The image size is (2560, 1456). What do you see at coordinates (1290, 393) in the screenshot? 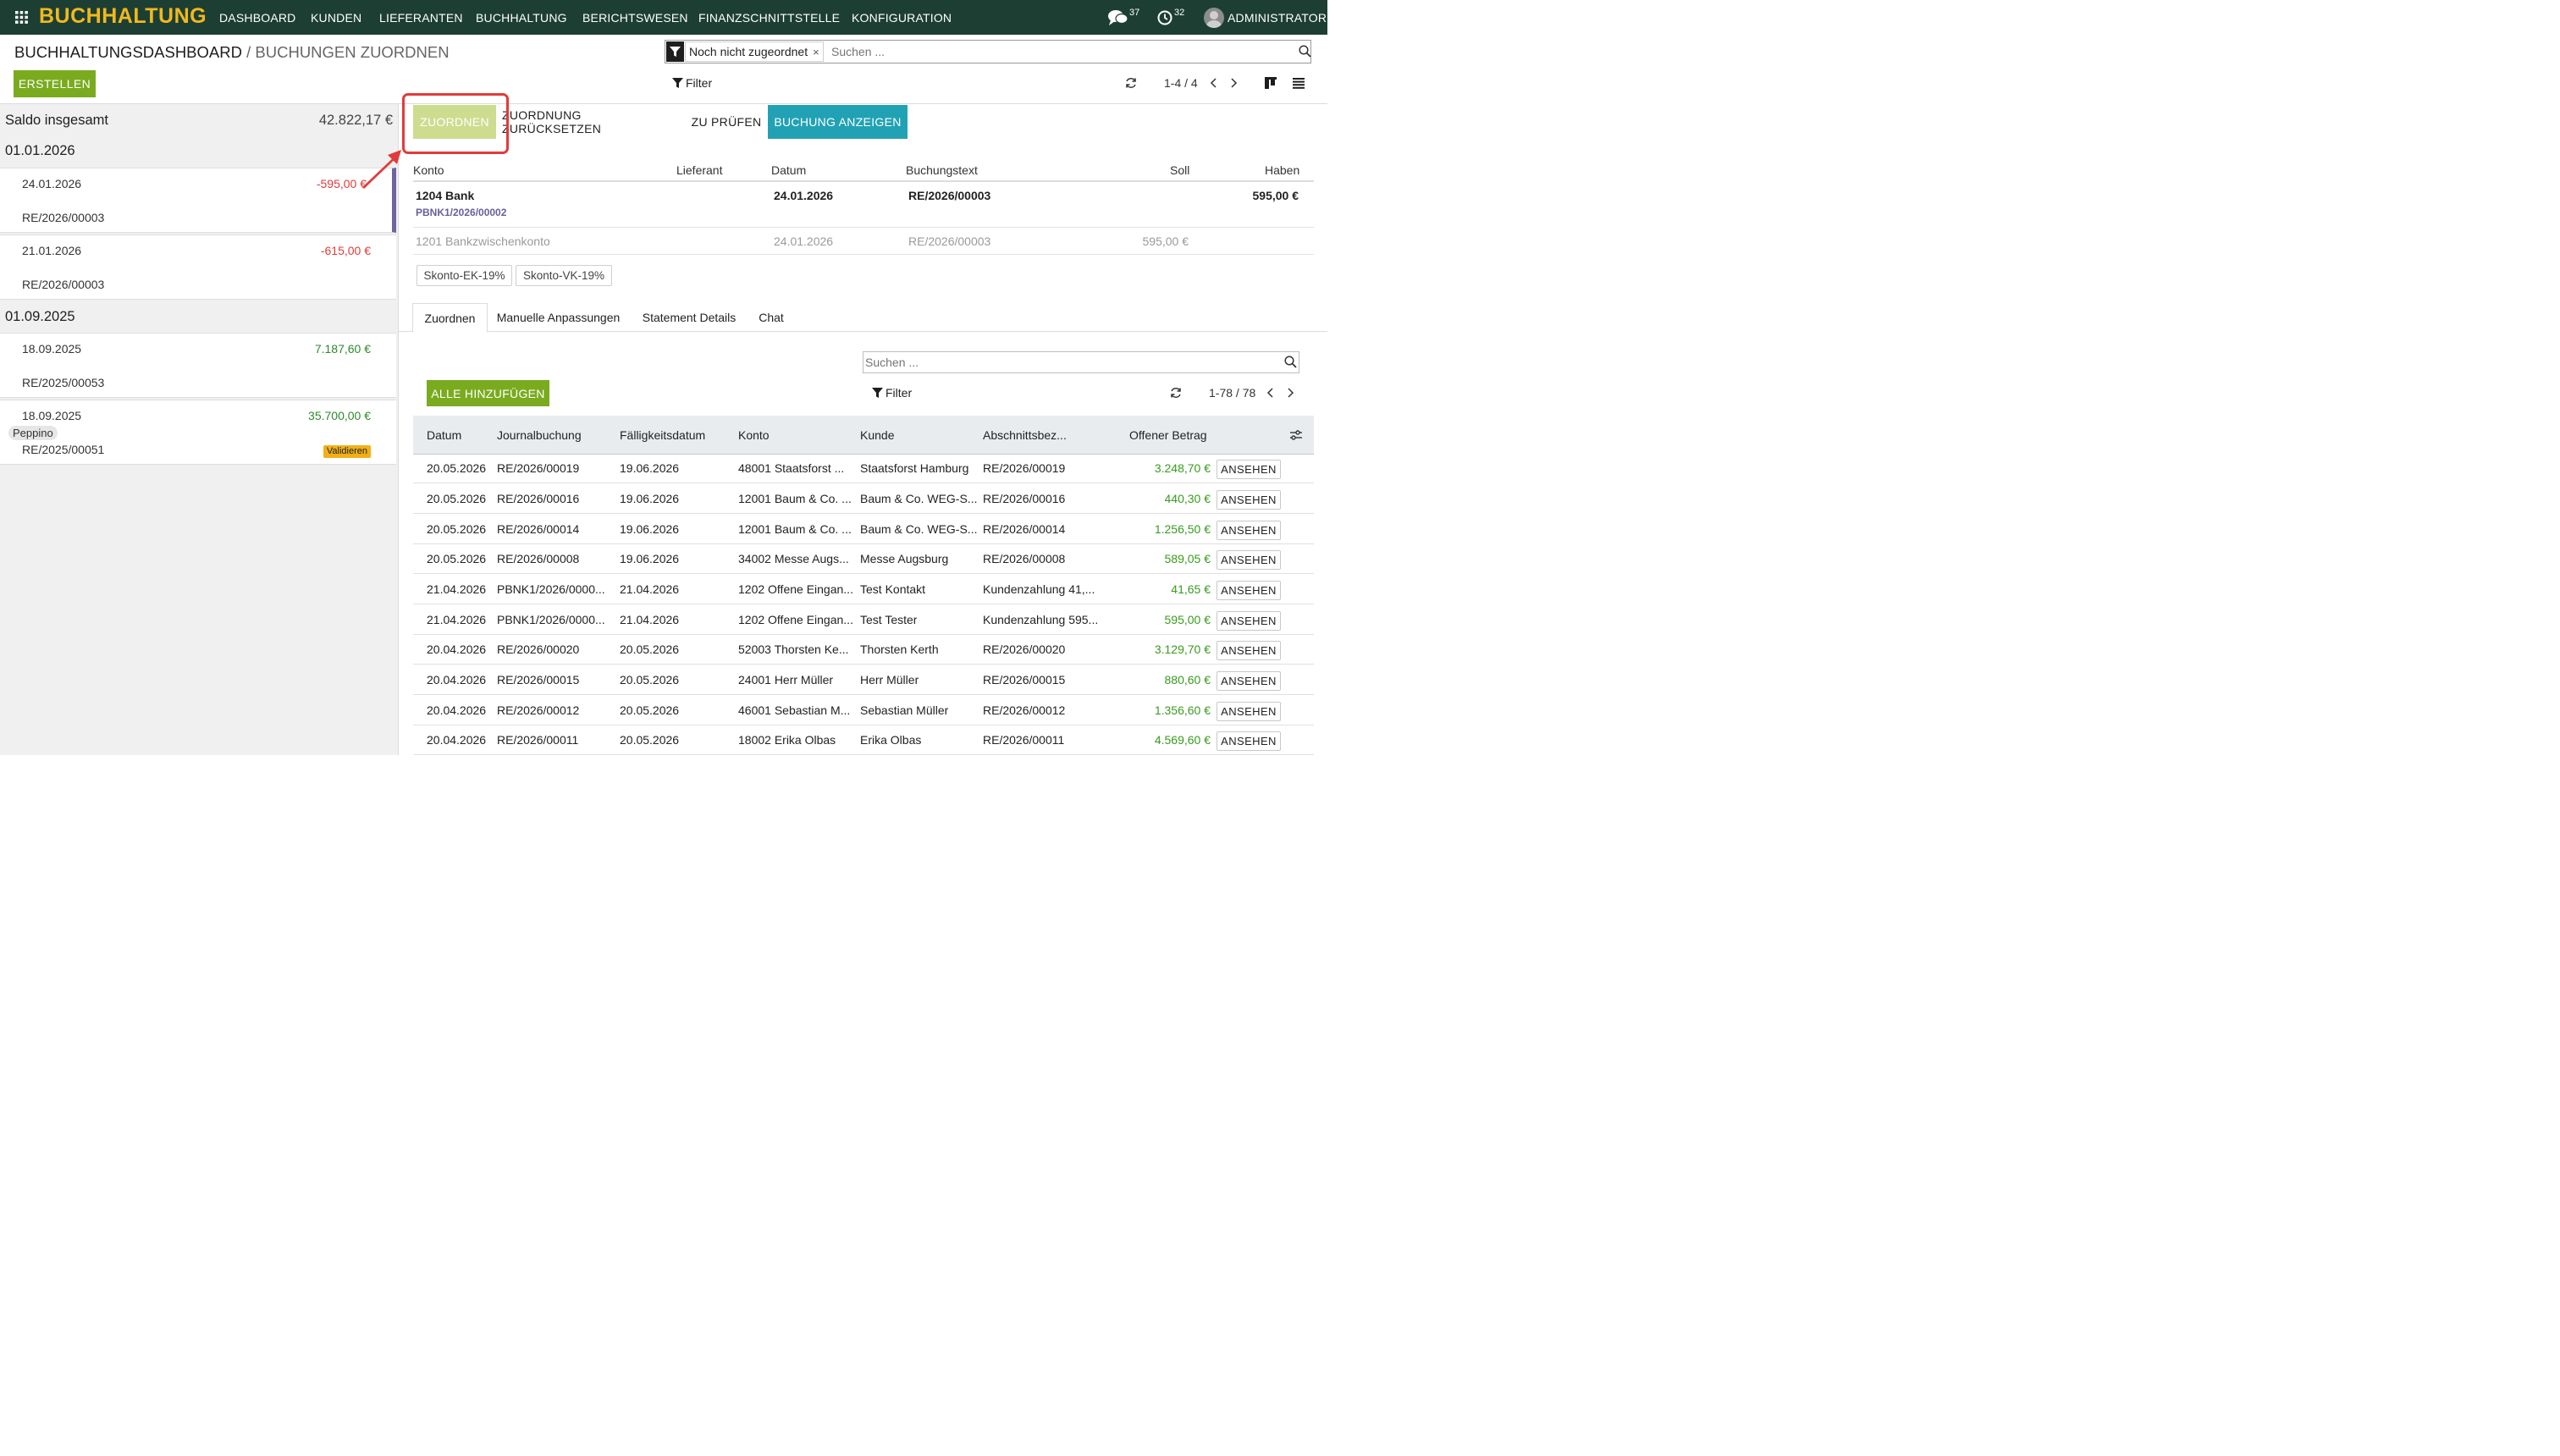
I see `match-pager-next-icon` at bounding box center [1290, 393].